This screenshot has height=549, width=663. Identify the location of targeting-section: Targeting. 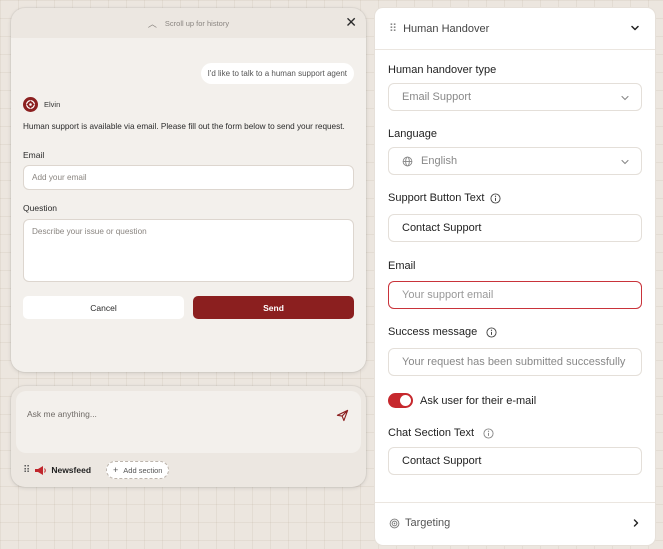
(515, 523).